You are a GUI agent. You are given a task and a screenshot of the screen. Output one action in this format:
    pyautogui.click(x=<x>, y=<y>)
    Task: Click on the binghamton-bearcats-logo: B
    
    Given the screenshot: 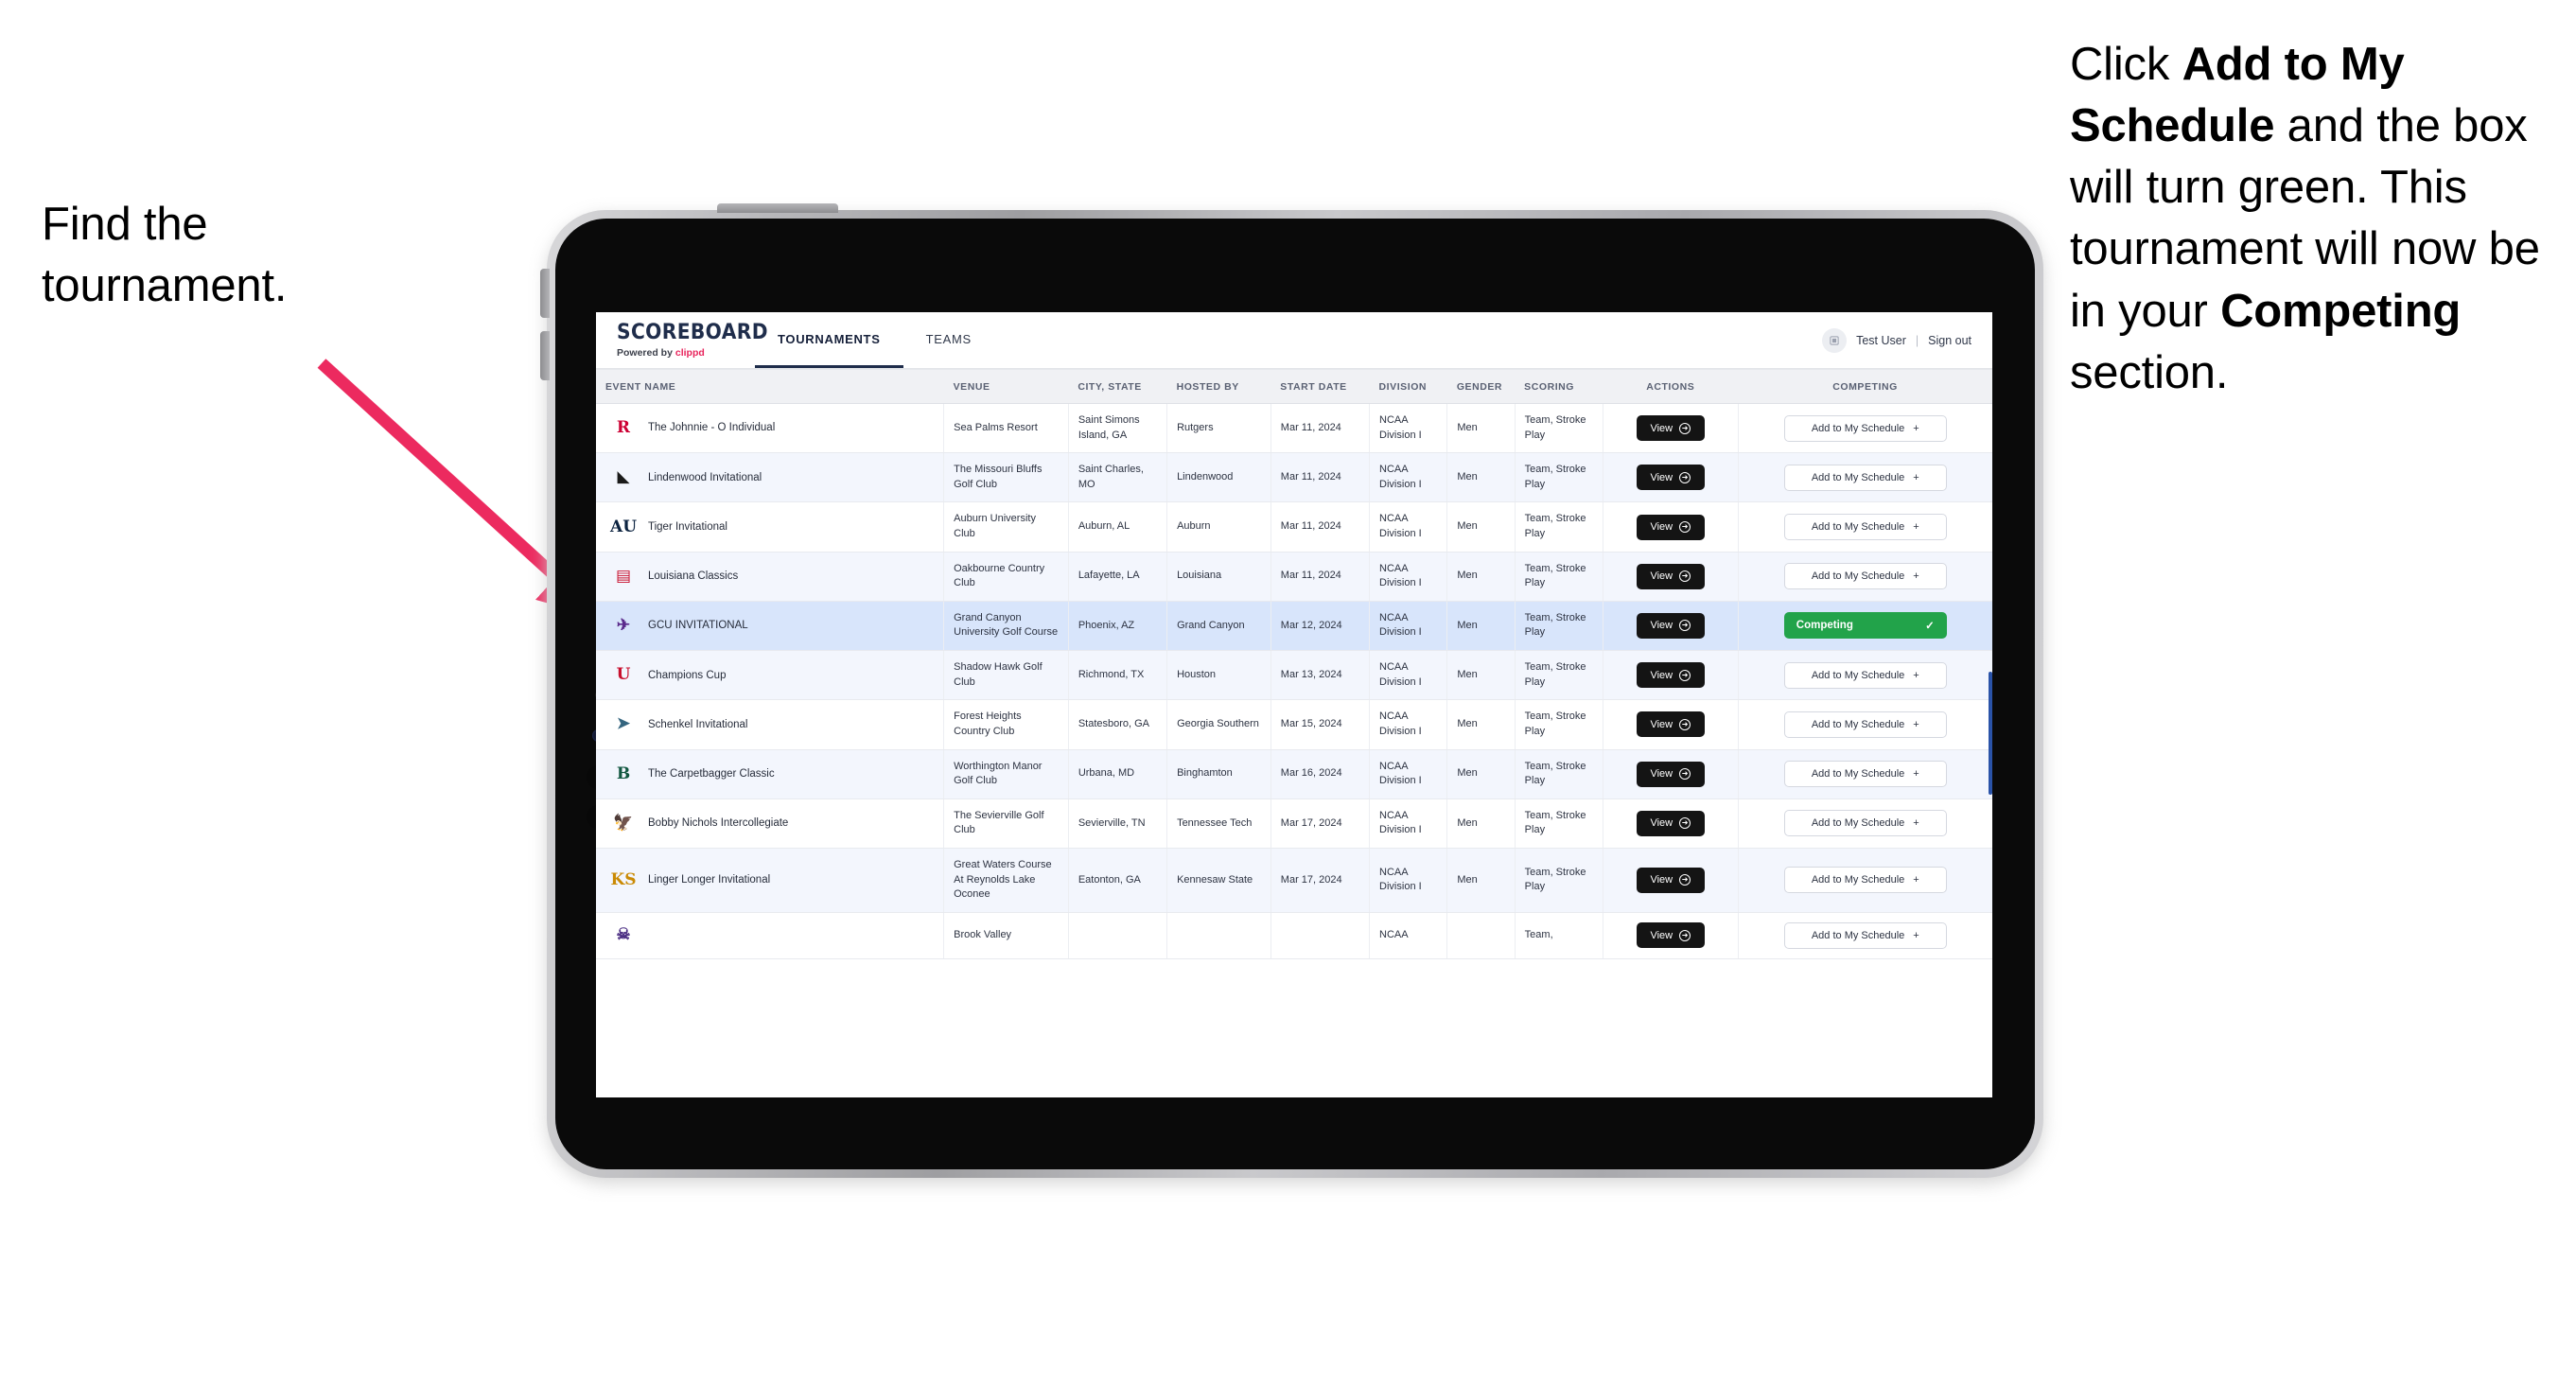 What is the action you would take?
    pyautogui.click(x=624, y=773)
    